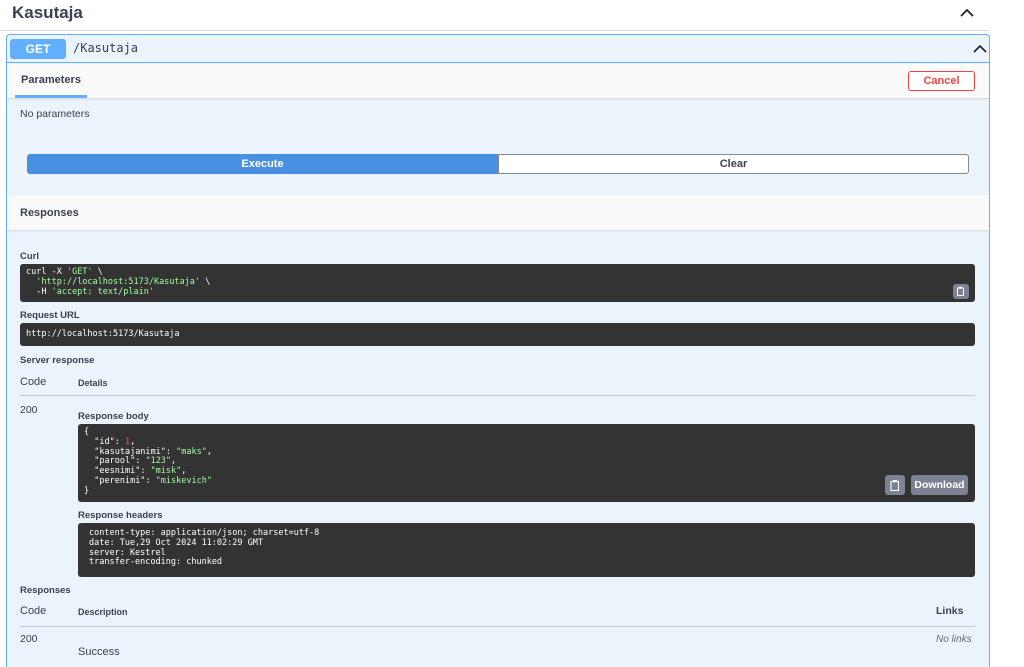  I want to click on operation-path: /Kasutaja, so click(106, 48).